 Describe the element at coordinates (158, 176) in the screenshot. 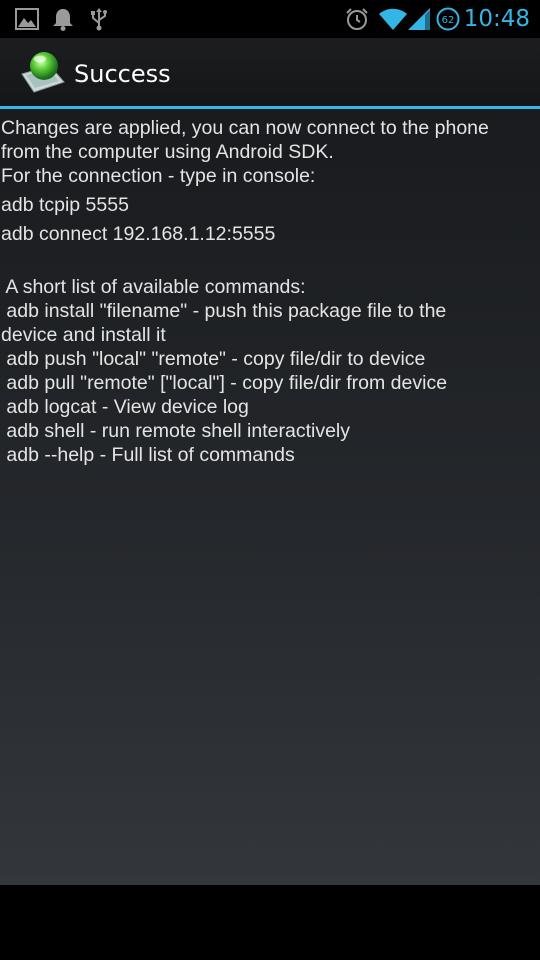

I see `message-line: For the connection - type in console:` at that location.